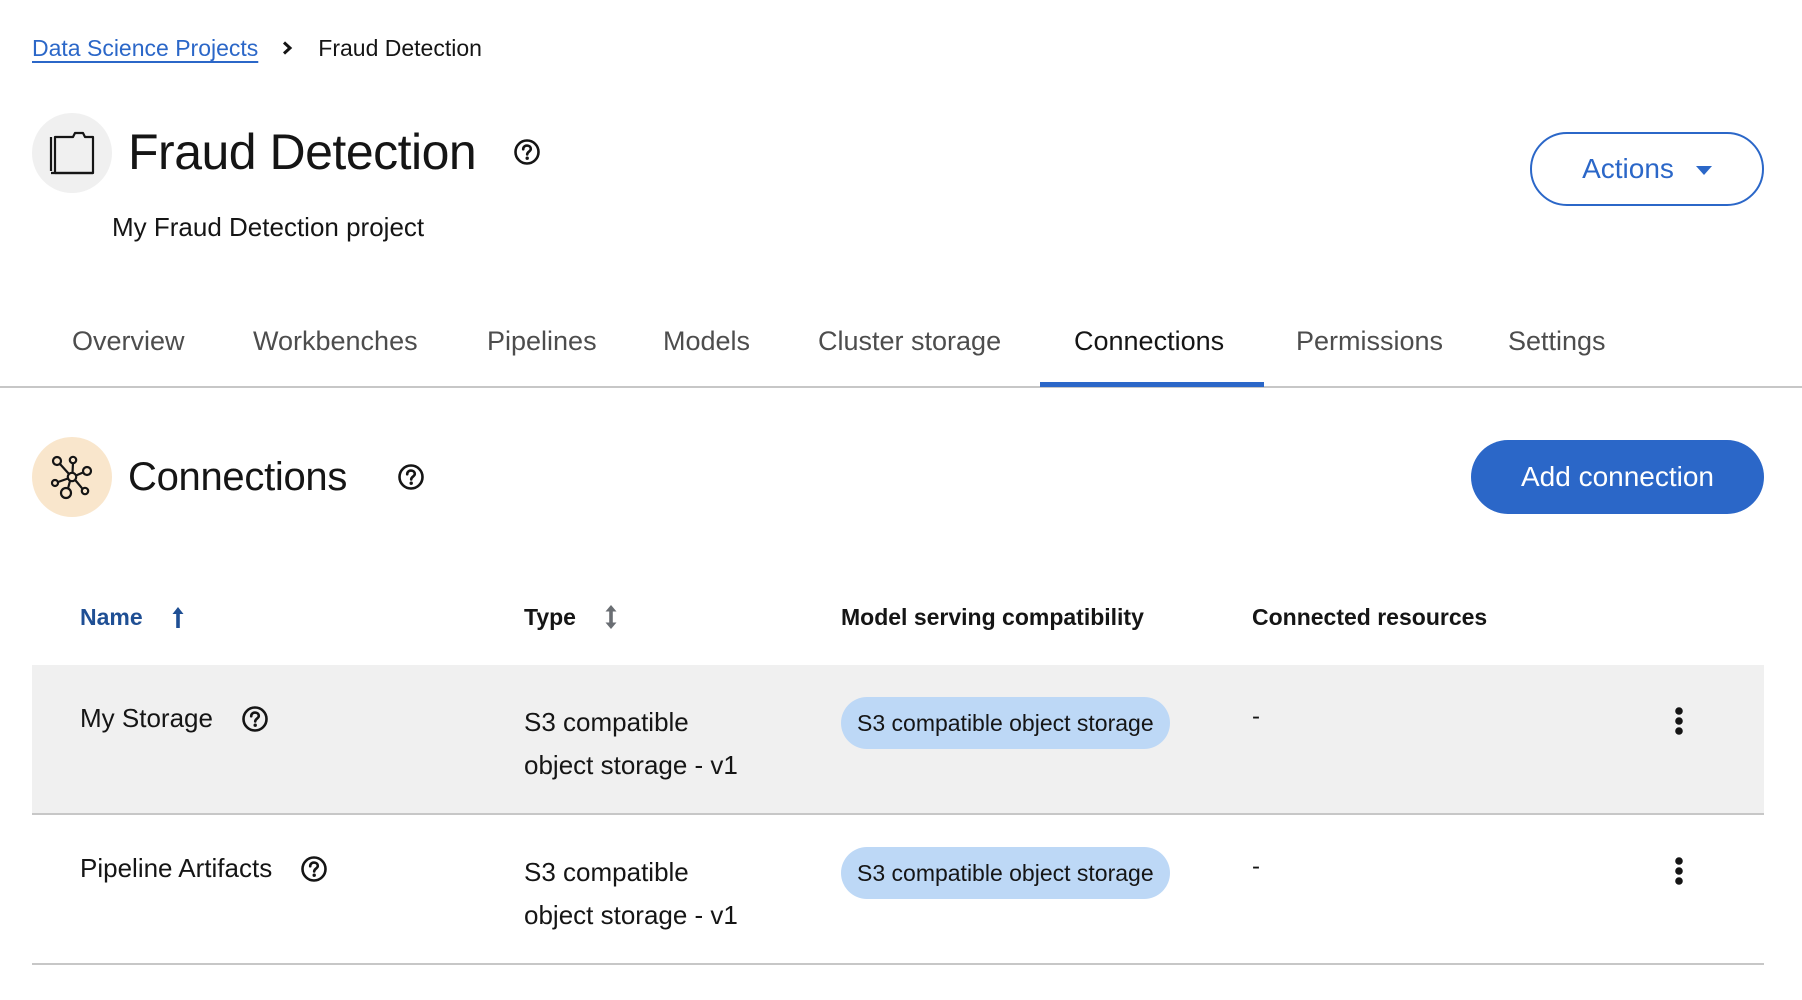 The width and height of the screenshot is (1802, 1000). Describe the element at coordinates (550, 616) in the screenshot. I see `column-header-label: Type` at that location.